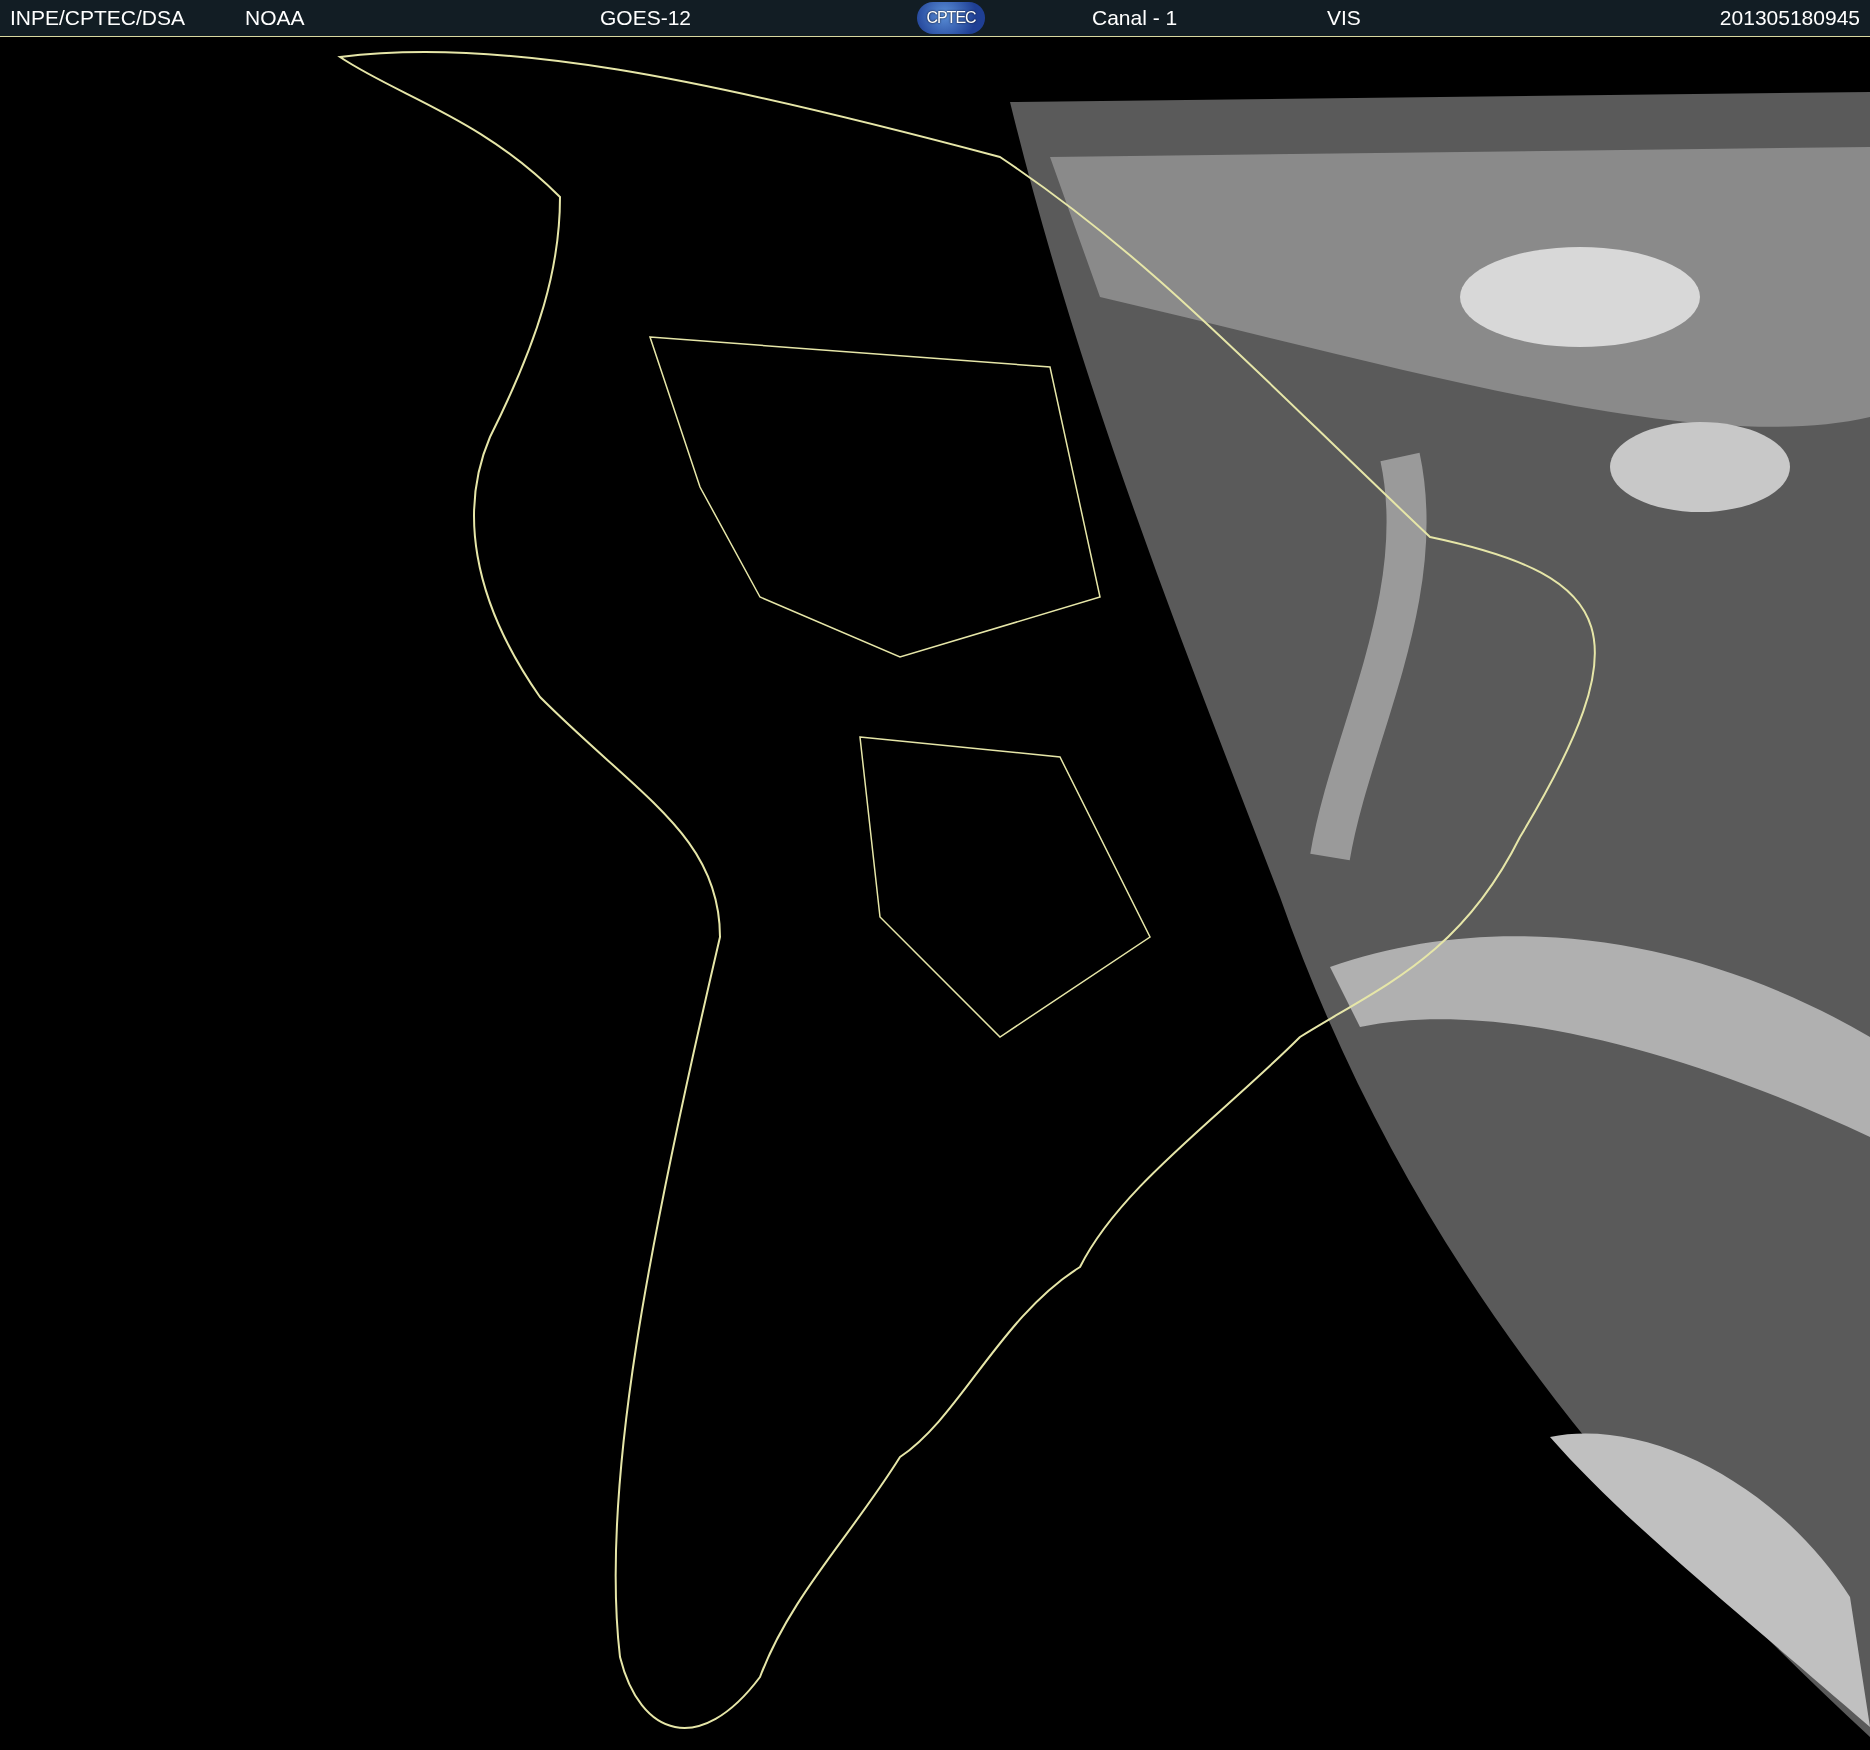 The image size is (1870, 1750). What do you see at coordinates (1789, 18) in the screenshot?
I see `timestamp-label: 201305180945` at bounding box center [1789, 18].